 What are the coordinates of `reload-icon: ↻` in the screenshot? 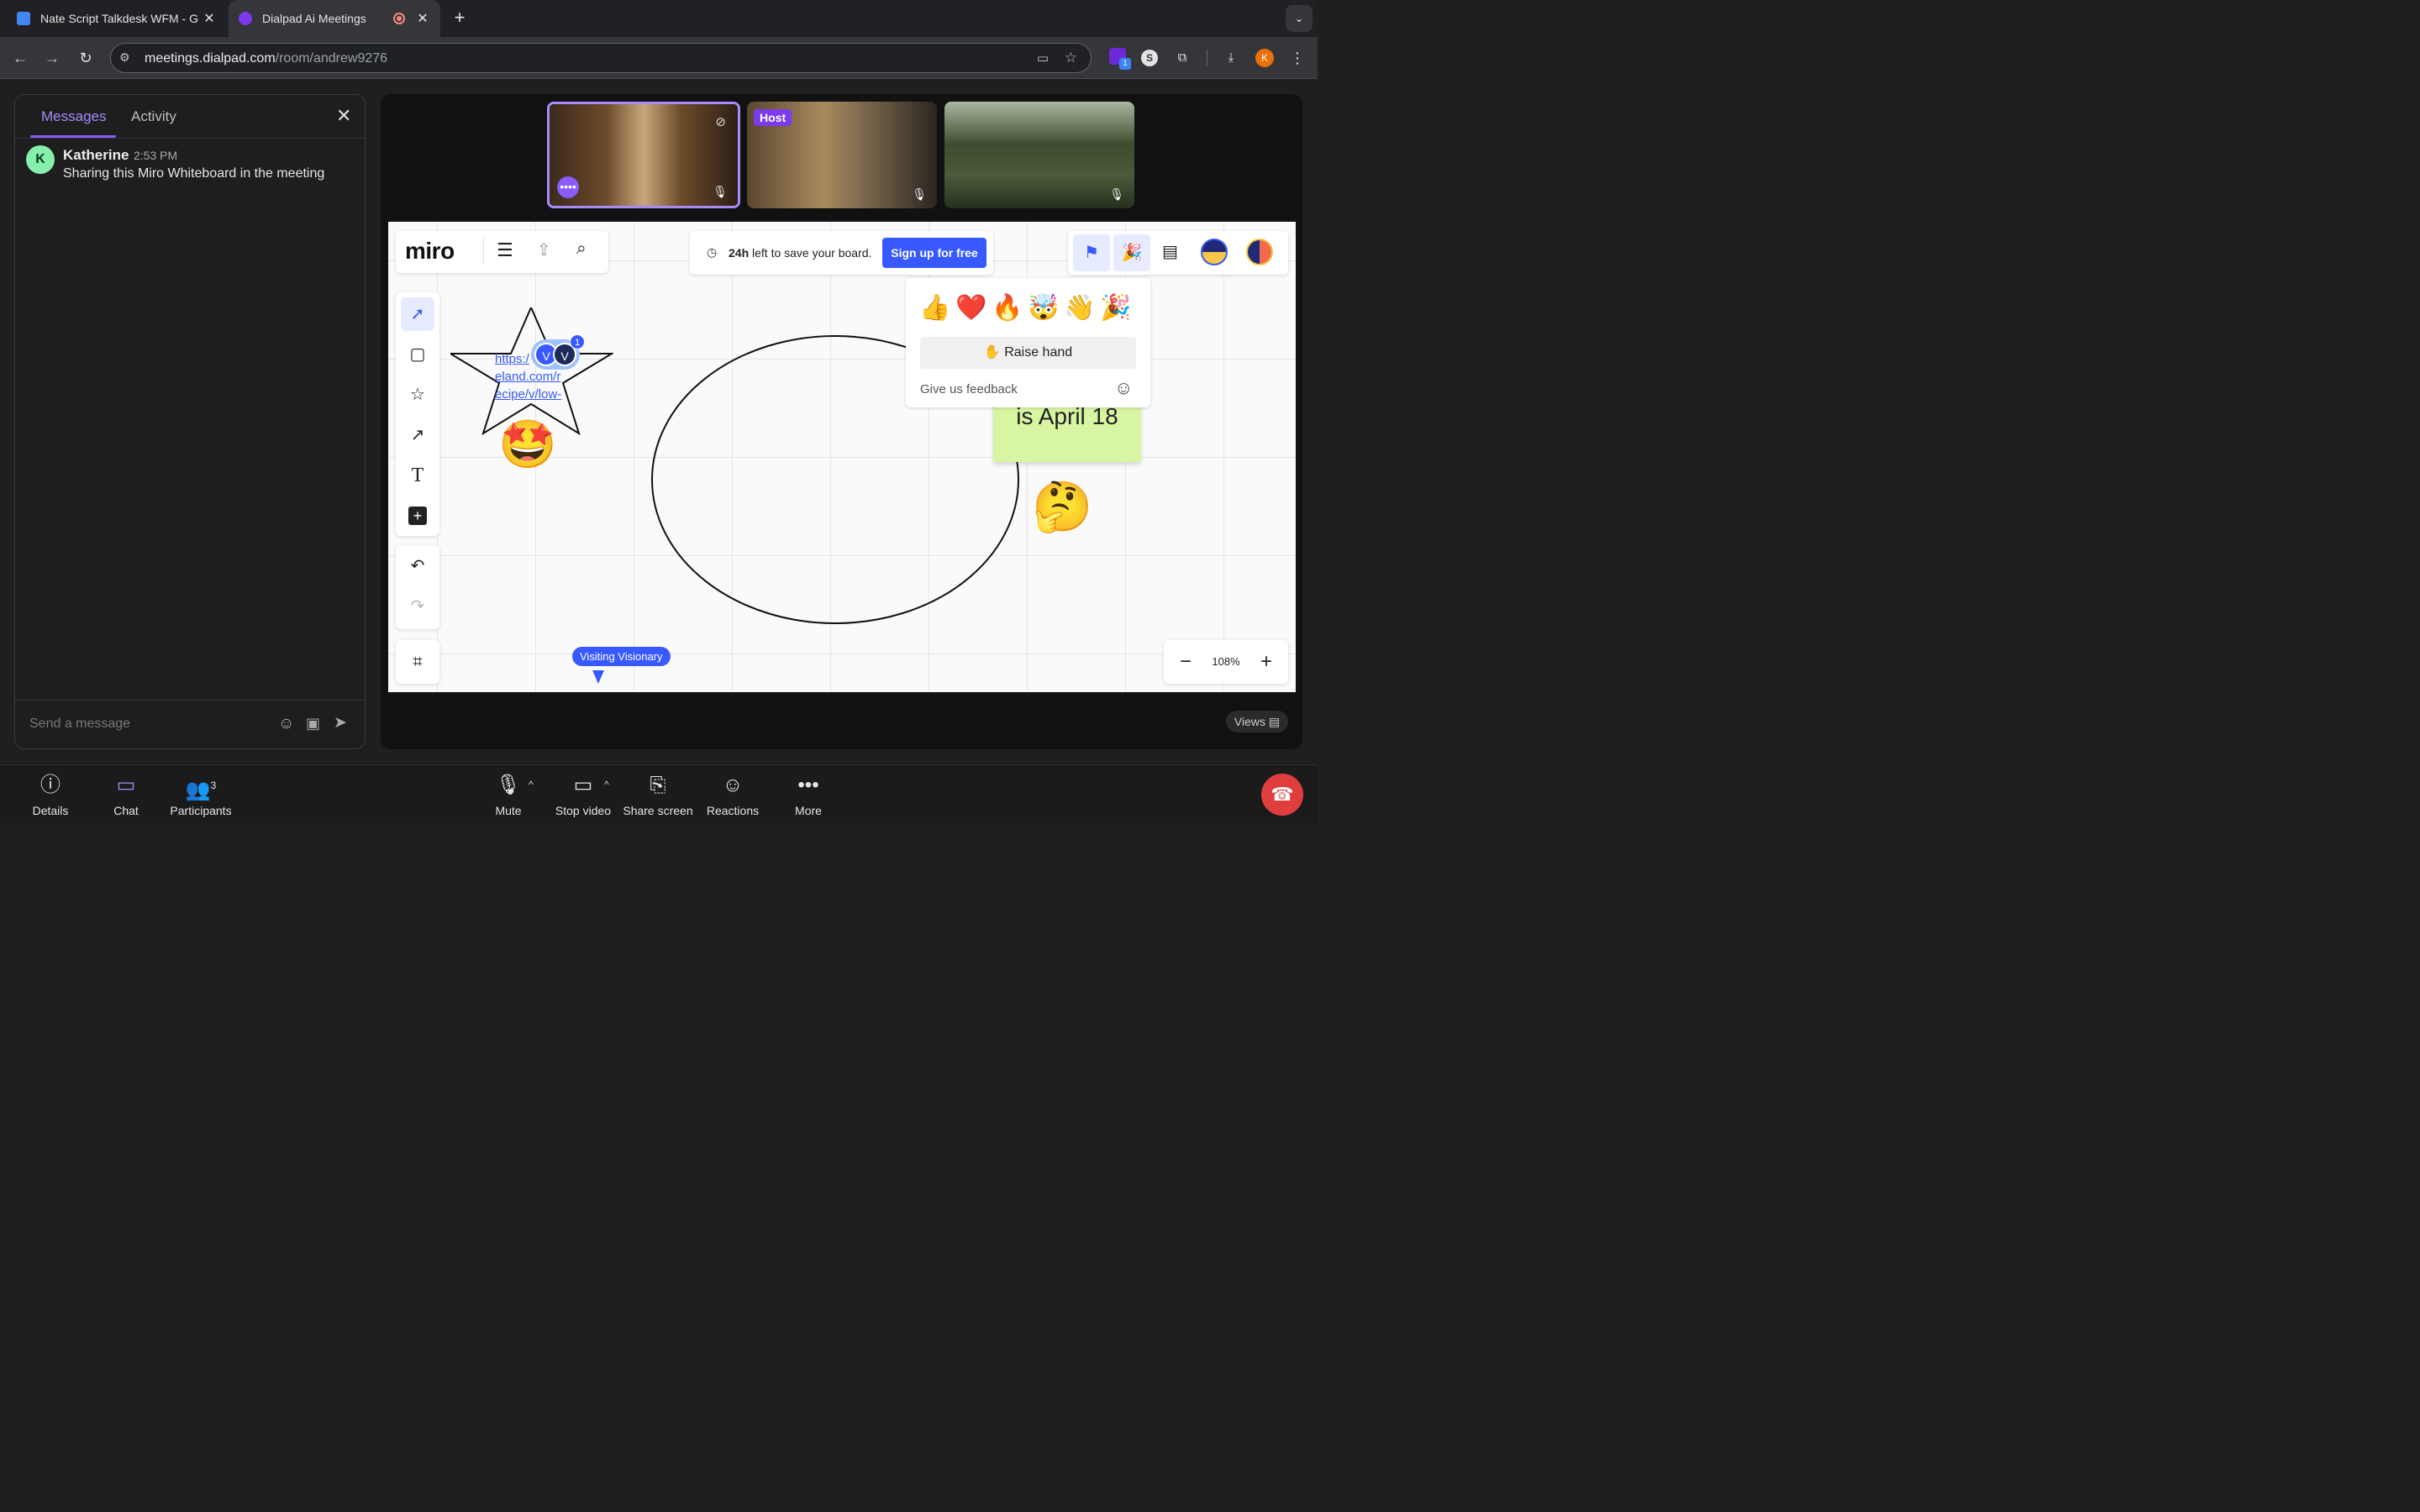 It's located at (86, 58).